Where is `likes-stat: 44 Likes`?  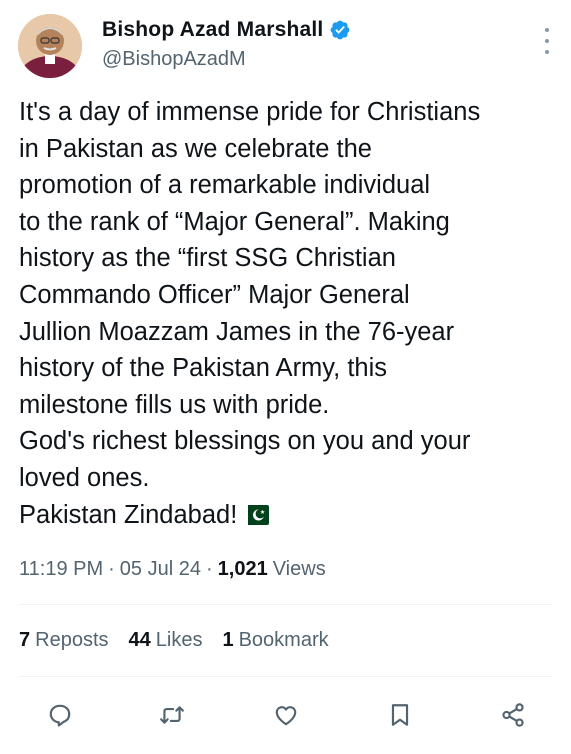 likes-stat: 44 Likes is located at coordinates (166, 640).